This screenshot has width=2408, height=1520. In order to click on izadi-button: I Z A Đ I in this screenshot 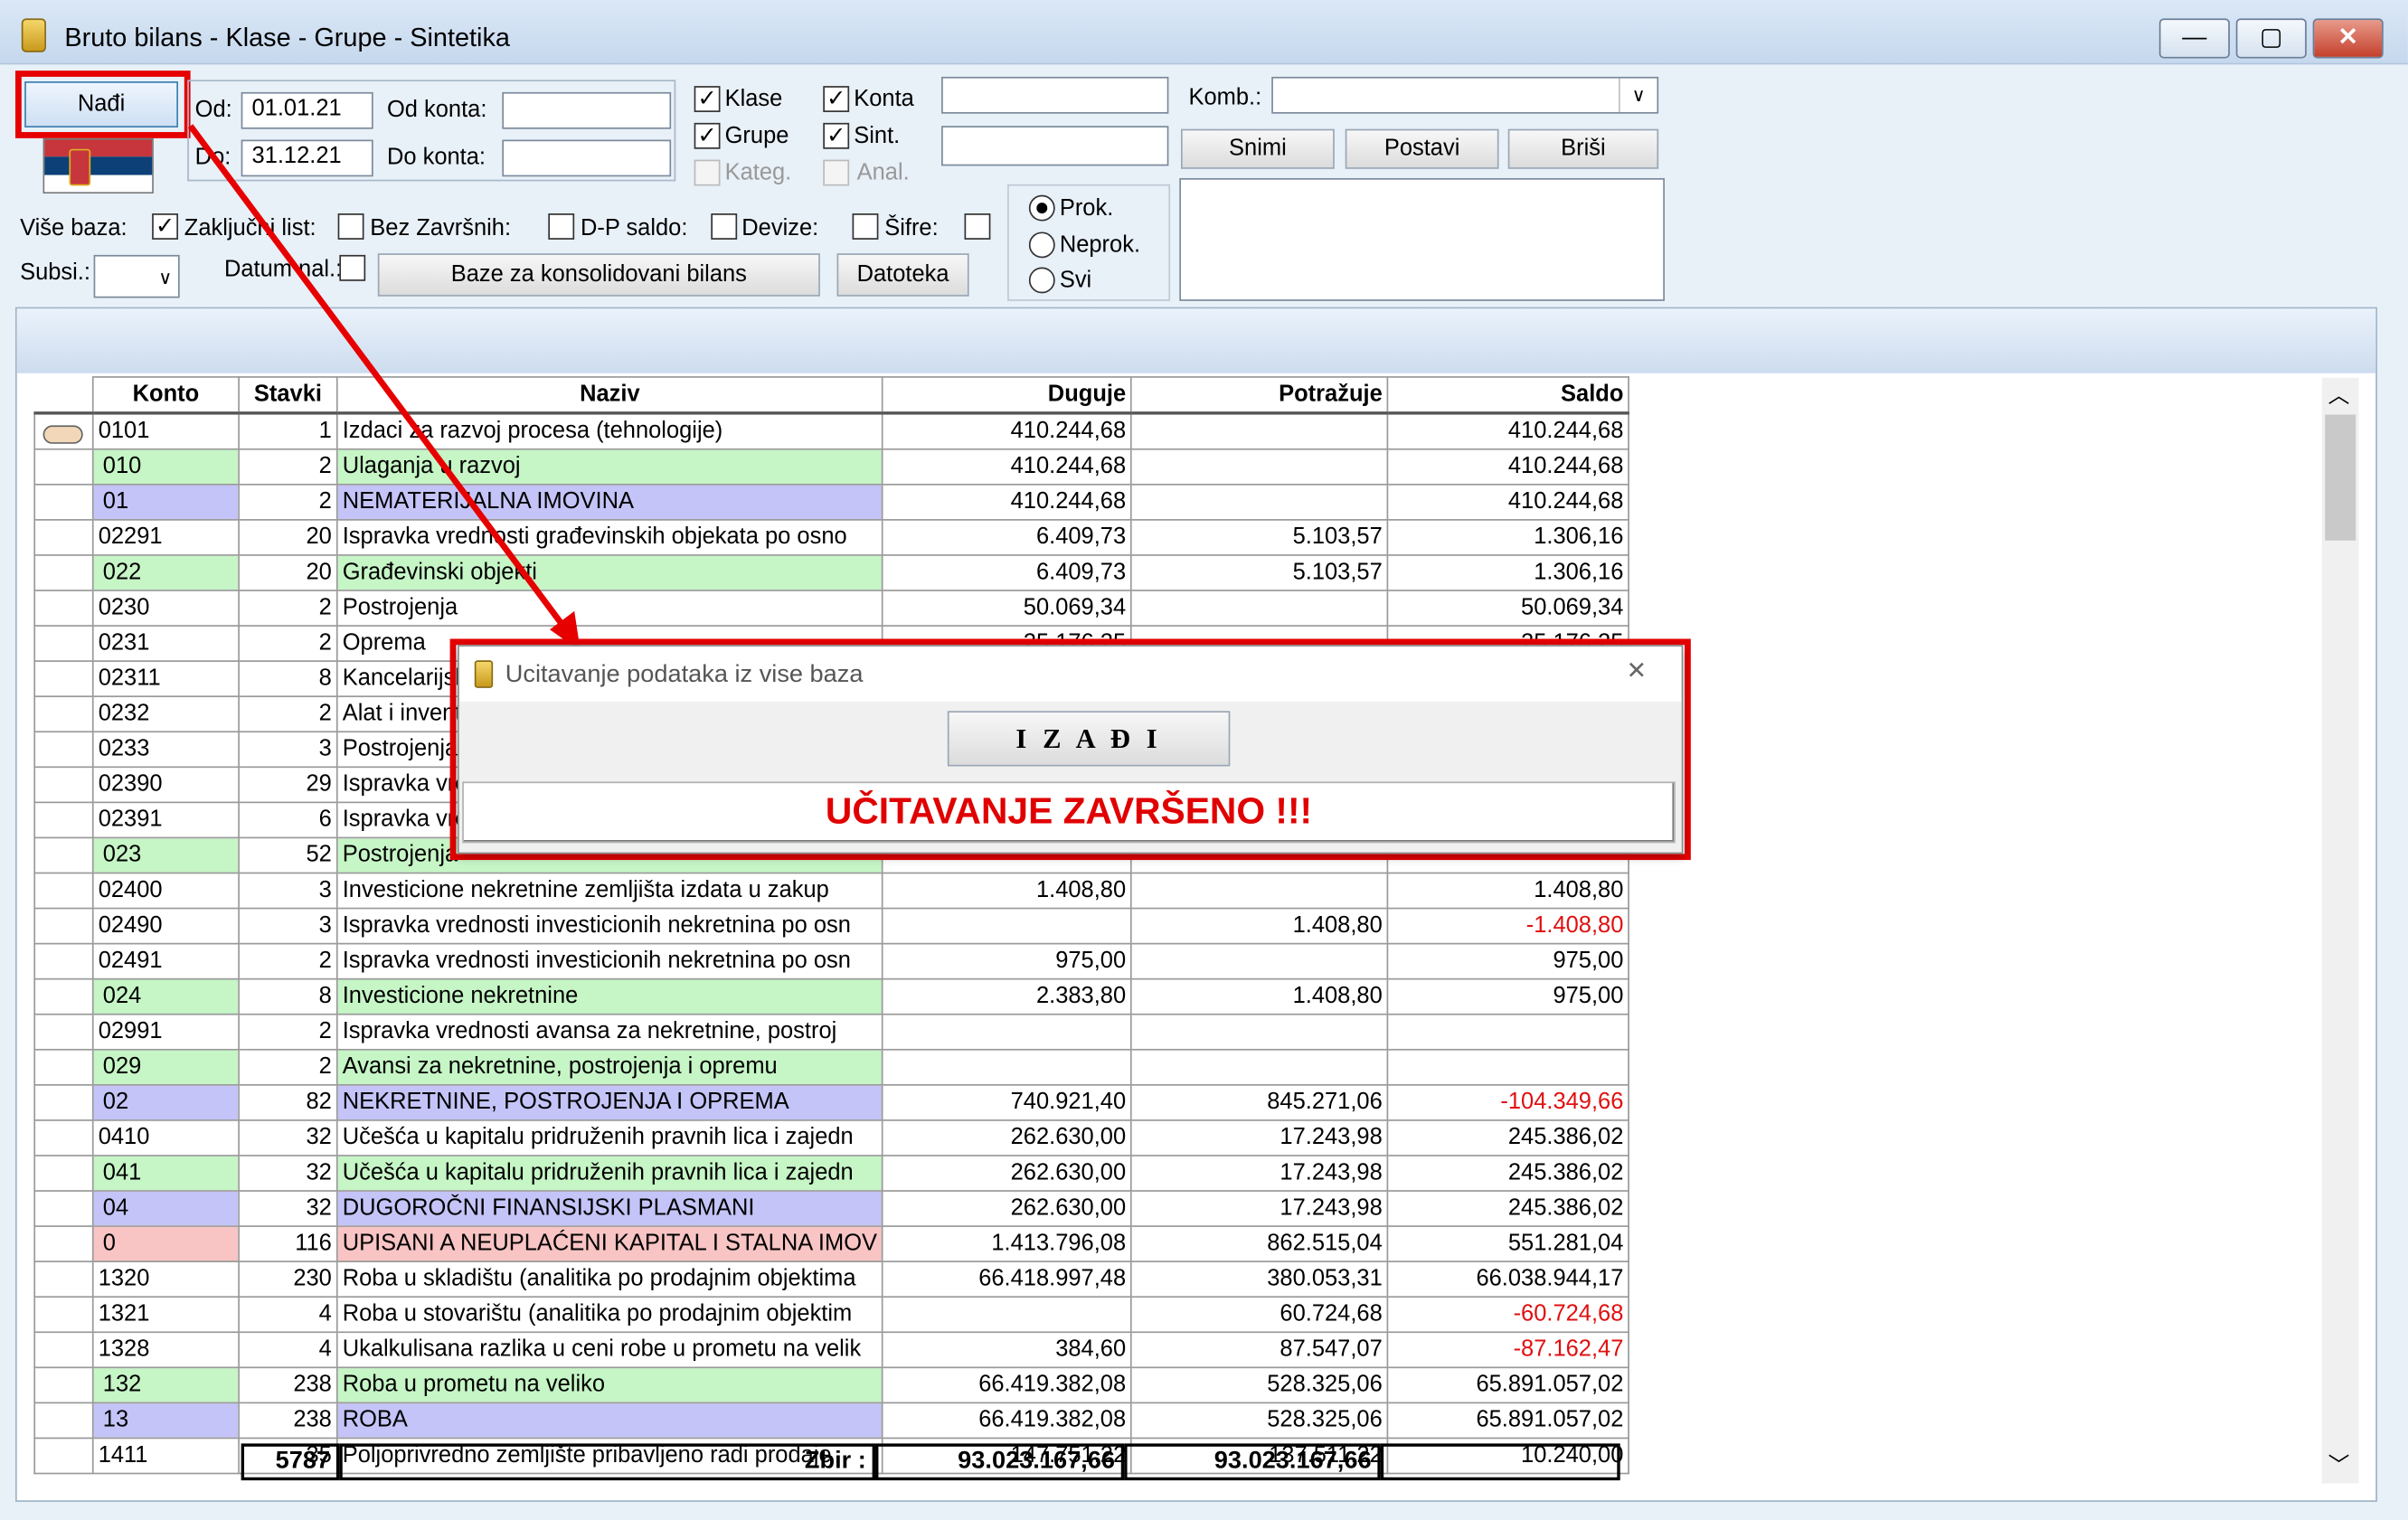, I will do `click(1089, 739)`.